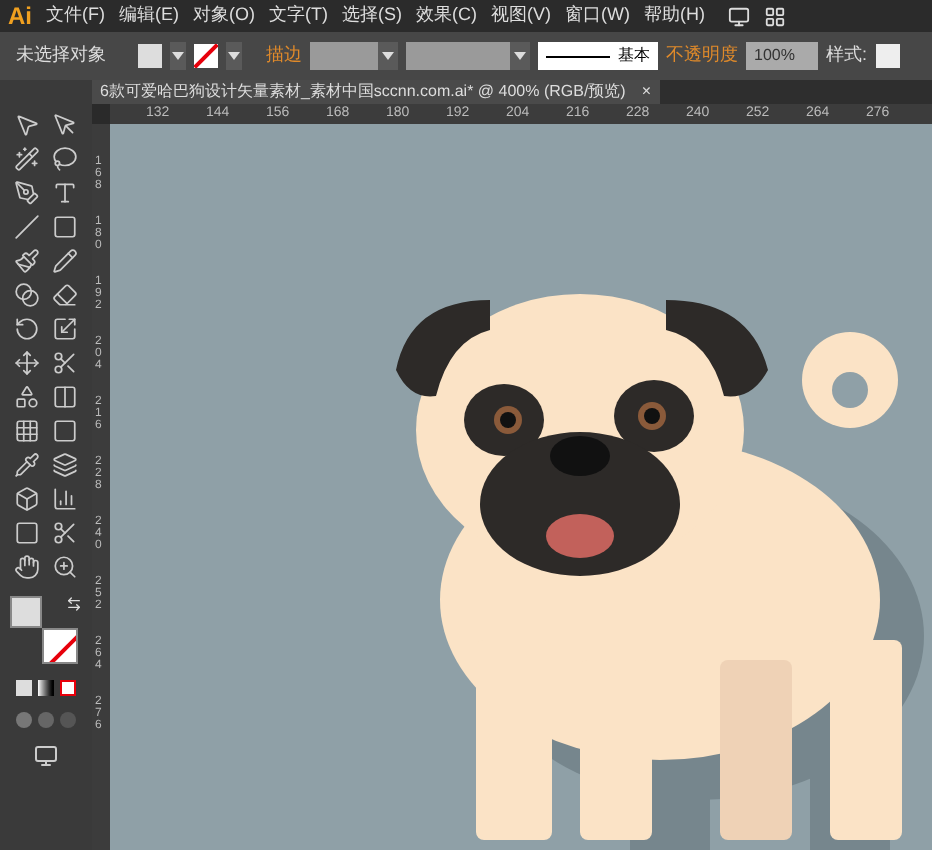 Image resolution: width=932 pixels, height=850 pixels. Describe the element at coordinates (27, 125) in the screenshot. I see `selection-tool-icon` at that location.